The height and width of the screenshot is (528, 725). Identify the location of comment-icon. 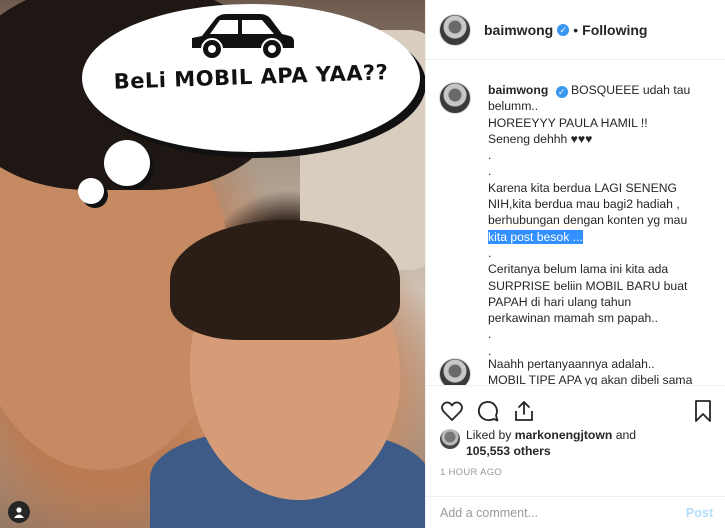
(488, 411).